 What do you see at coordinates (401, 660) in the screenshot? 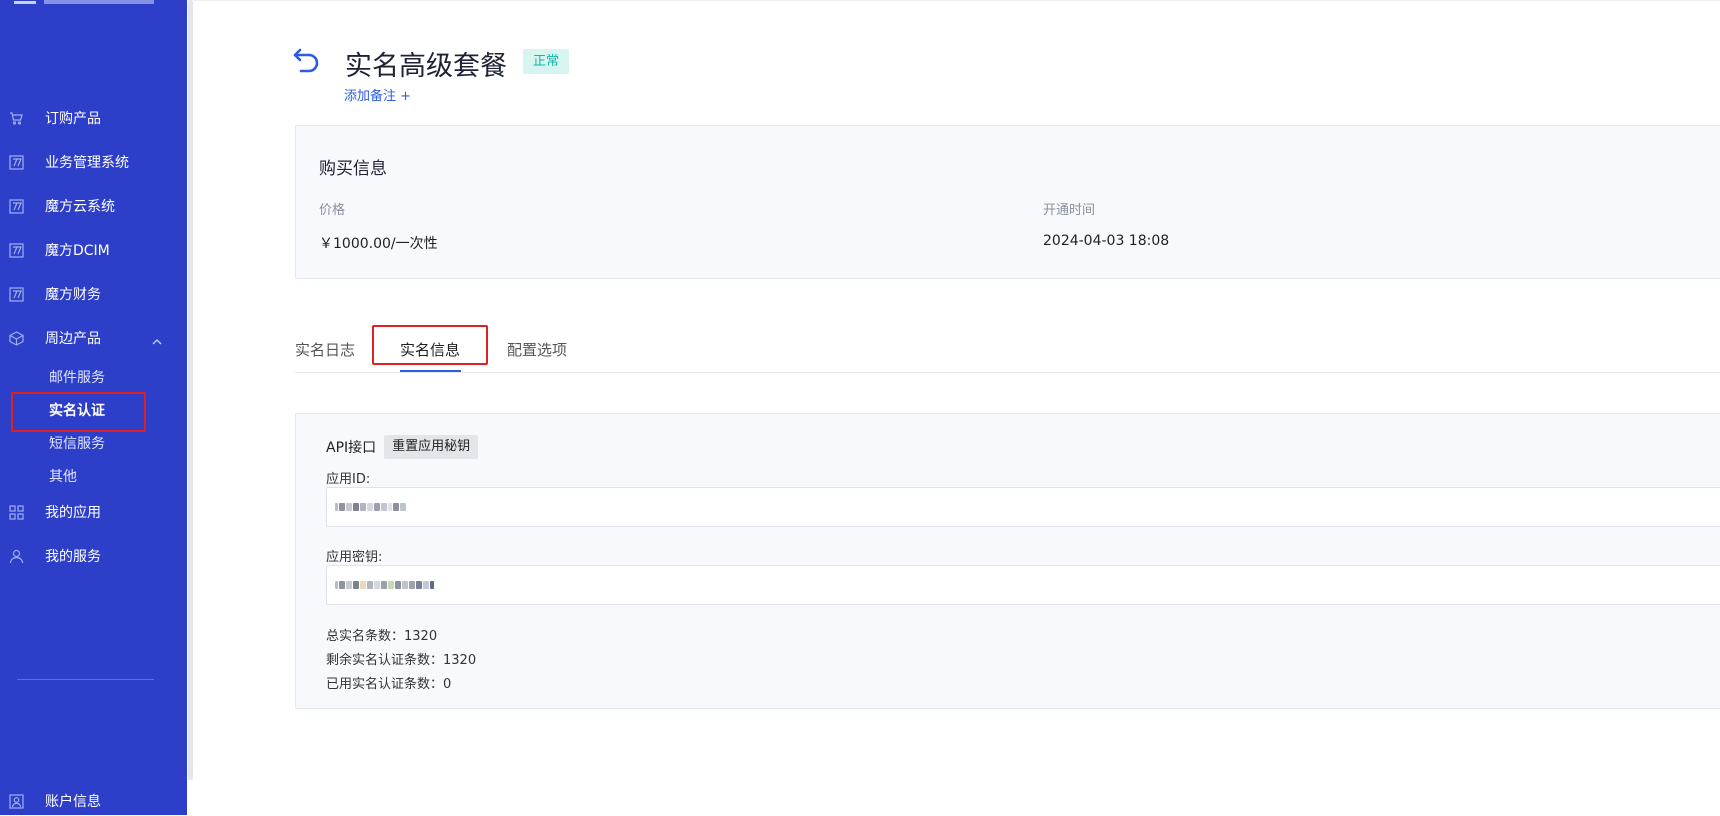
I see `remaining-count: 剩余实名认证条数：1320` at bounding box center [401, 660].